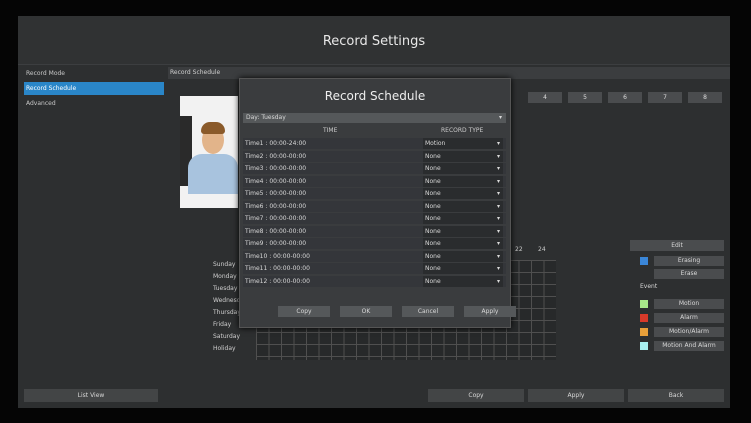  I want to click on motion-or-alarm-label: Motion/Alarm, so click(689, 332).